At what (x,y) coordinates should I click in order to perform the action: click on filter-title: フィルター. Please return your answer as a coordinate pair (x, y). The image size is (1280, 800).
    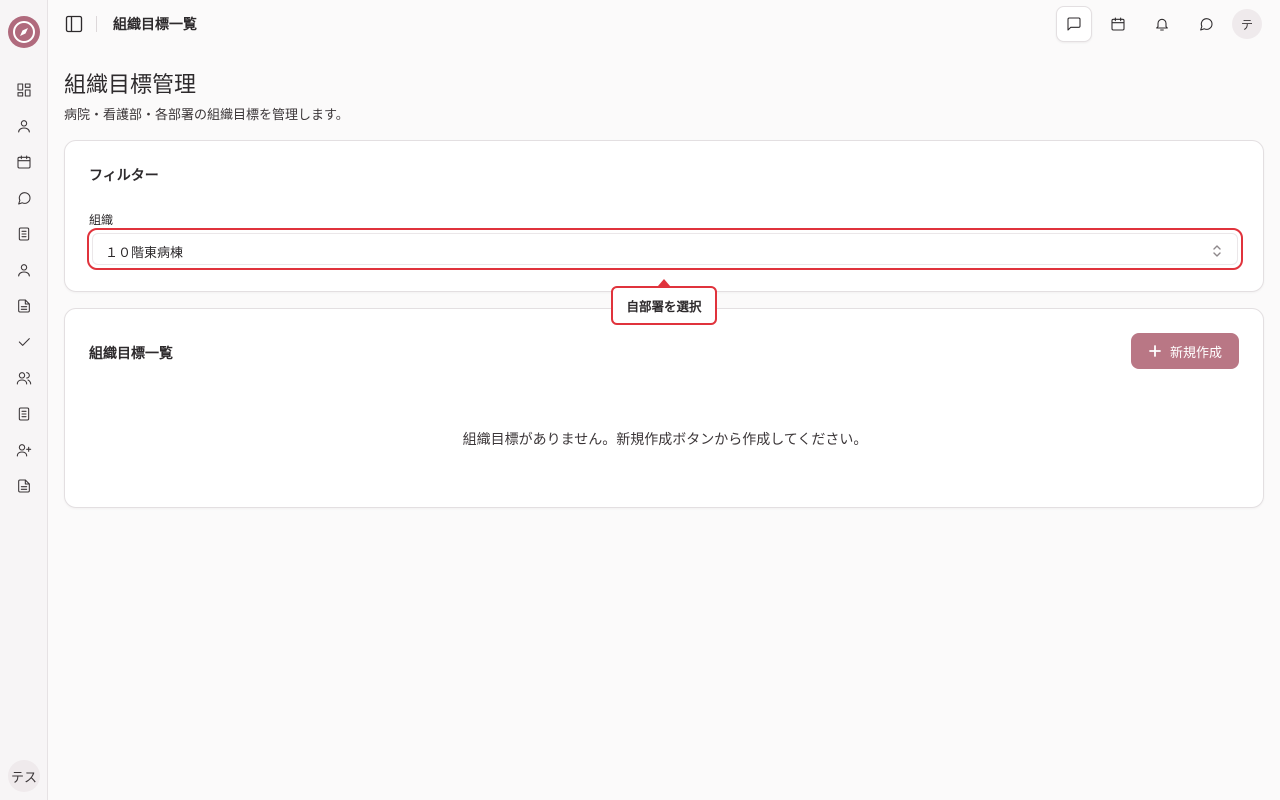
    Looking at the image, I should click on (124, 176).